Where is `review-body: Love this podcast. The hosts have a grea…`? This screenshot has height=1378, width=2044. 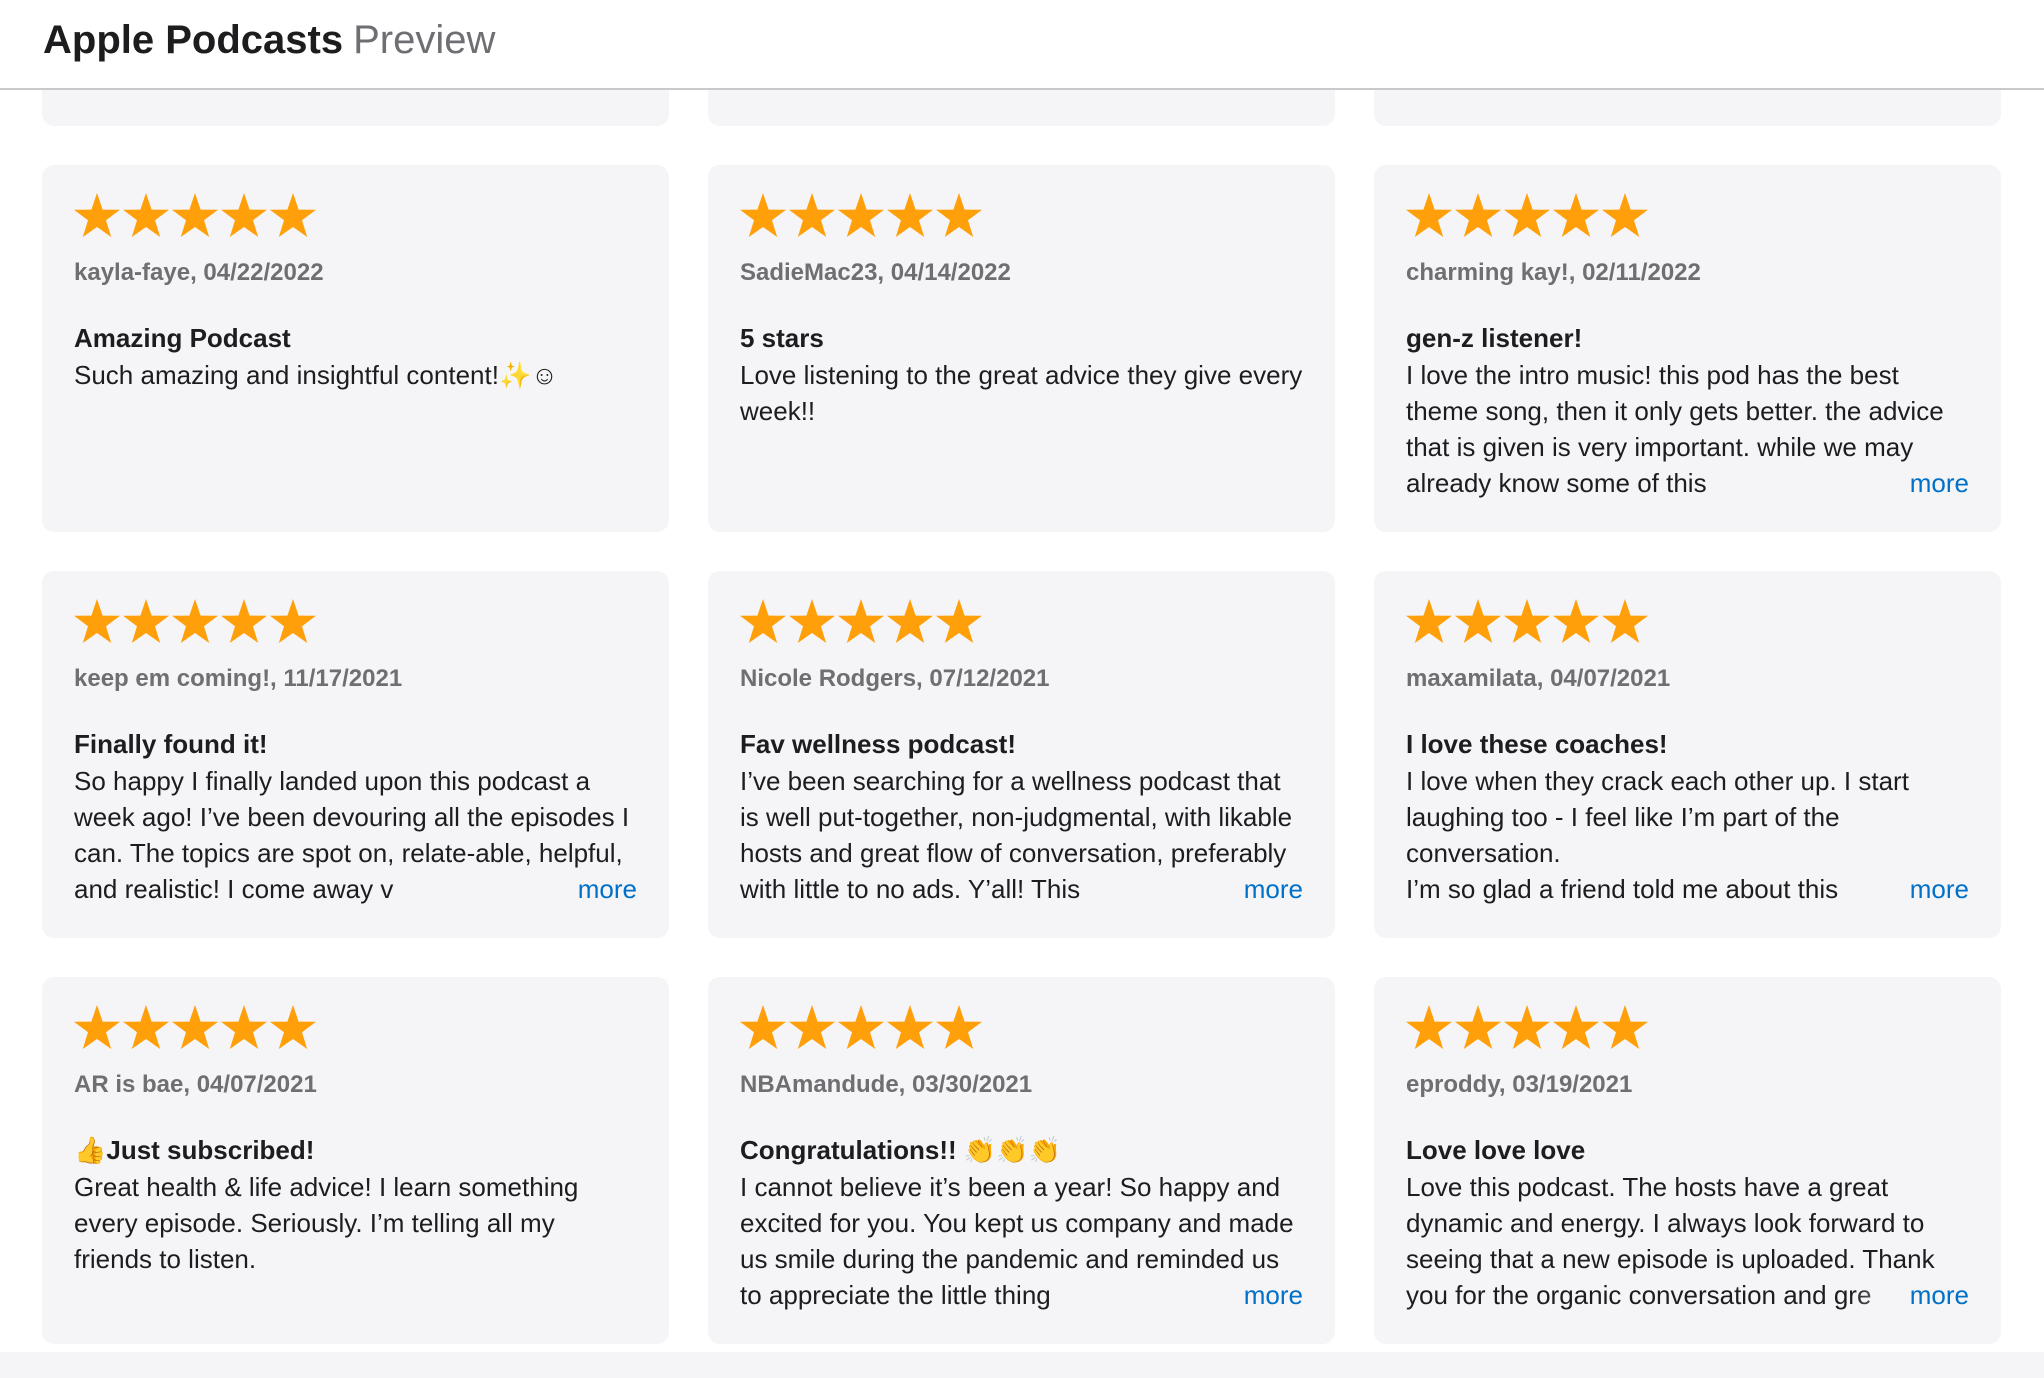 review-body: Love this podcast. The hosts have a grea… is located at coordinates (1688, 1241).